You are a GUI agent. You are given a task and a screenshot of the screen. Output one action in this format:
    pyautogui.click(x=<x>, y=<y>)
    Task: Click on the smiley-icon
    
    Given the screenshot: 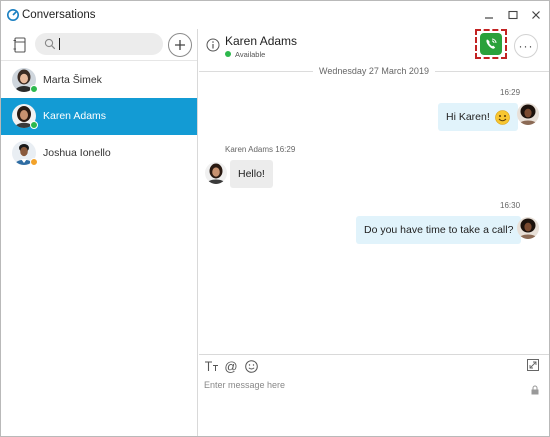 What is the action you would take?
    pyautogui.click(x=251, y=366)
    